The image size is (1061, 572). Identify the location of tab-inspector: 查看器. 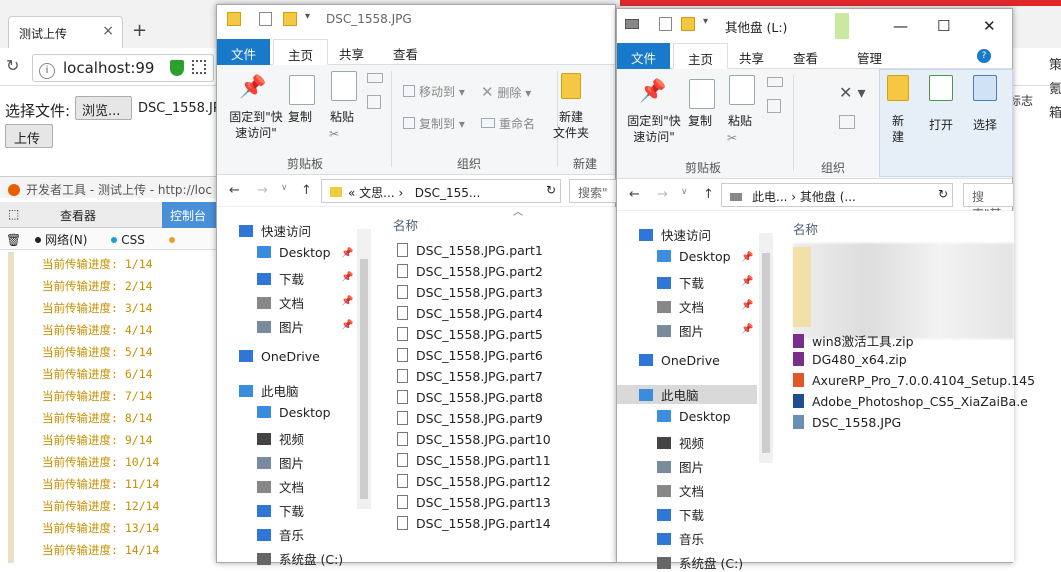
(78, 215).